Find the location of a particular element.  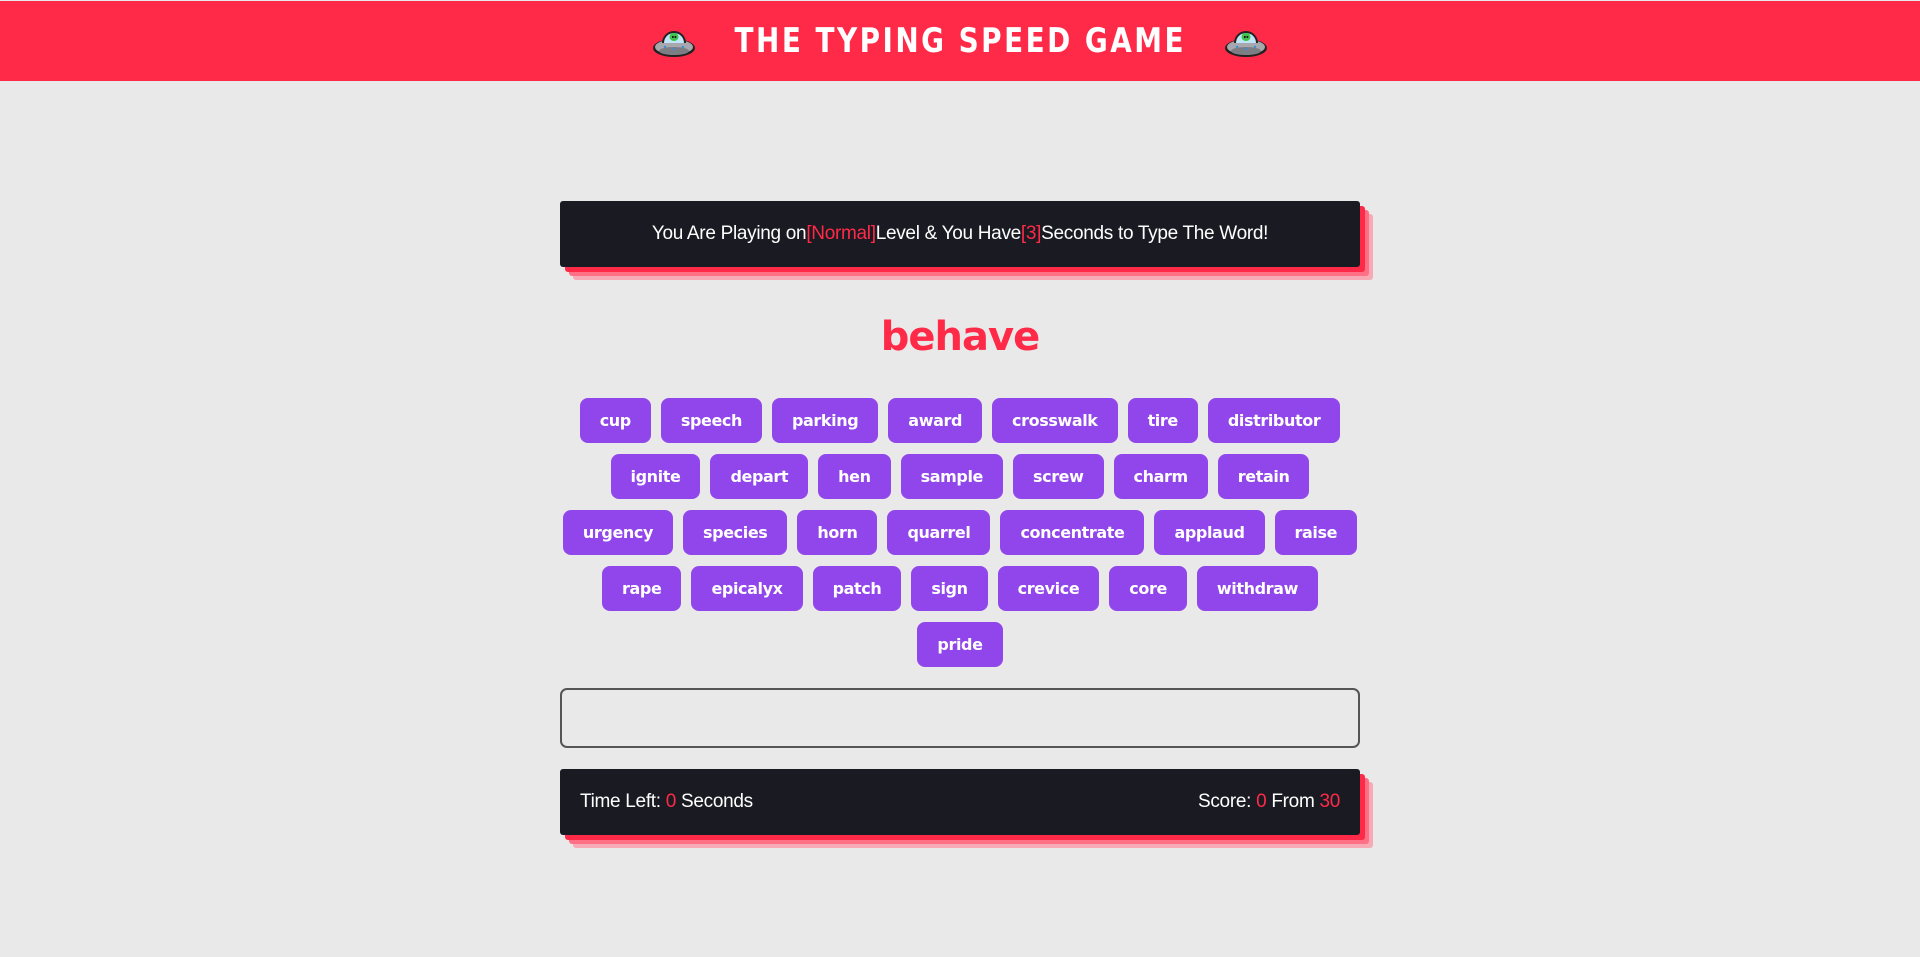

word-chip: hen is located at coordinates (854, 476).